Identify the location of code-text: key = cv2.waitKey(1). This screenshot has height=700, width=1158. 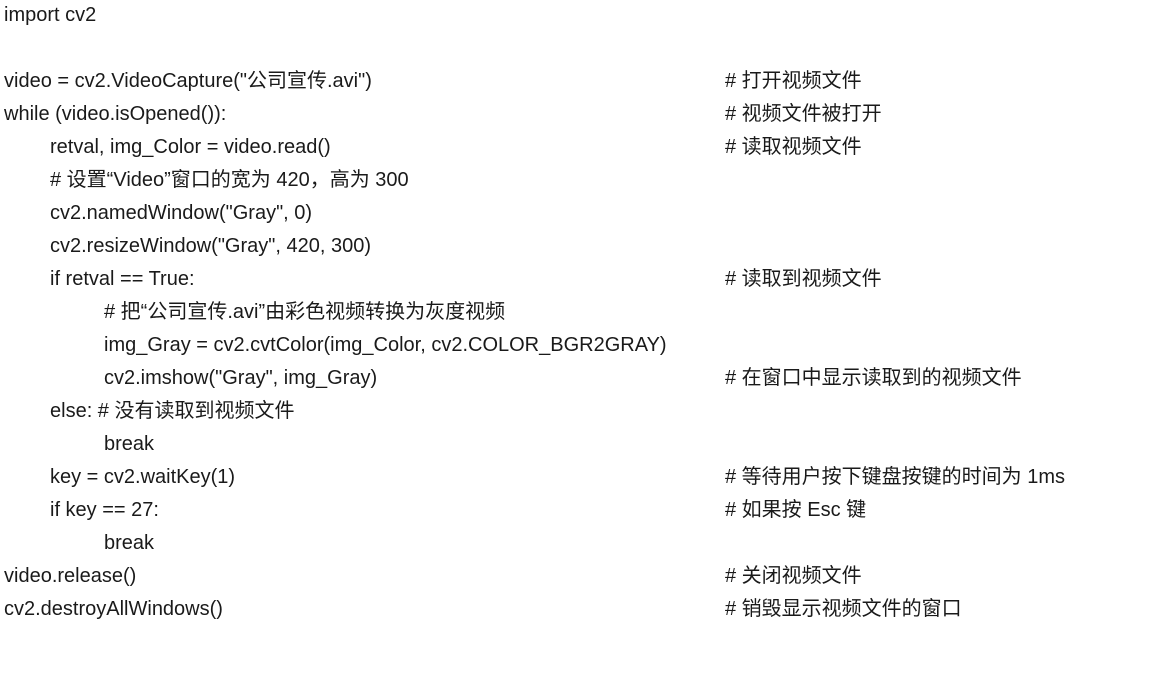
(143, 477).